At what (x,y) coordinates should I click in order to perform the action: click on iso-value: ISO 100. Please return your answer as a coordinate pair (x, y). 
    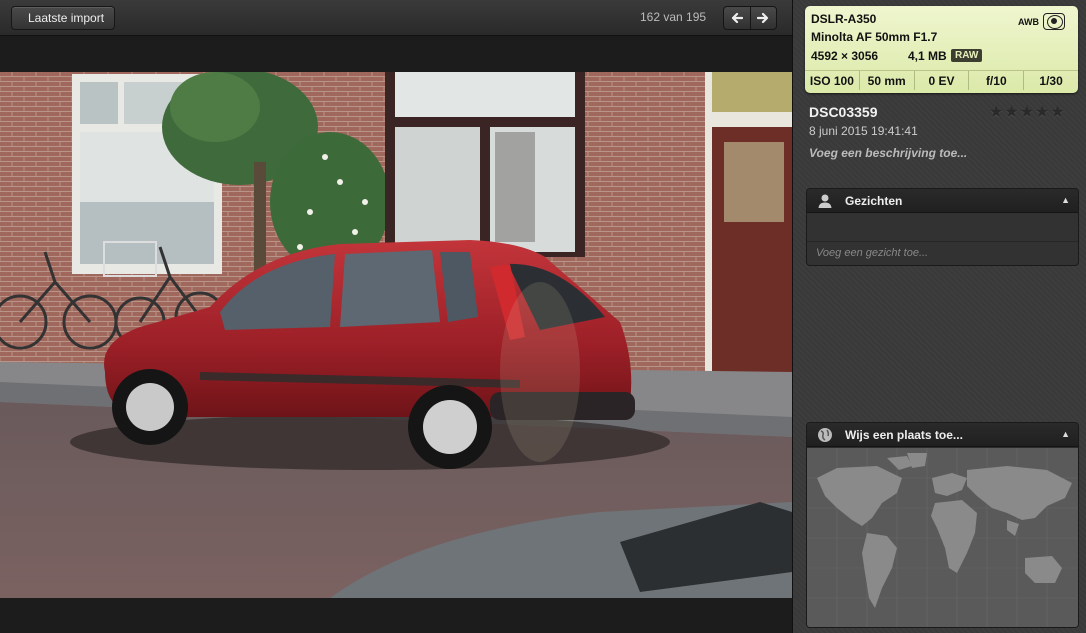
    Looking at the image, I should click on (831, 81).